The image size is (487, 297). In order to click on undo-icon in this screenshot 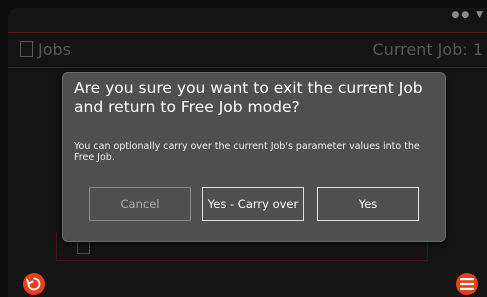, I will do `click(33, 284)`.